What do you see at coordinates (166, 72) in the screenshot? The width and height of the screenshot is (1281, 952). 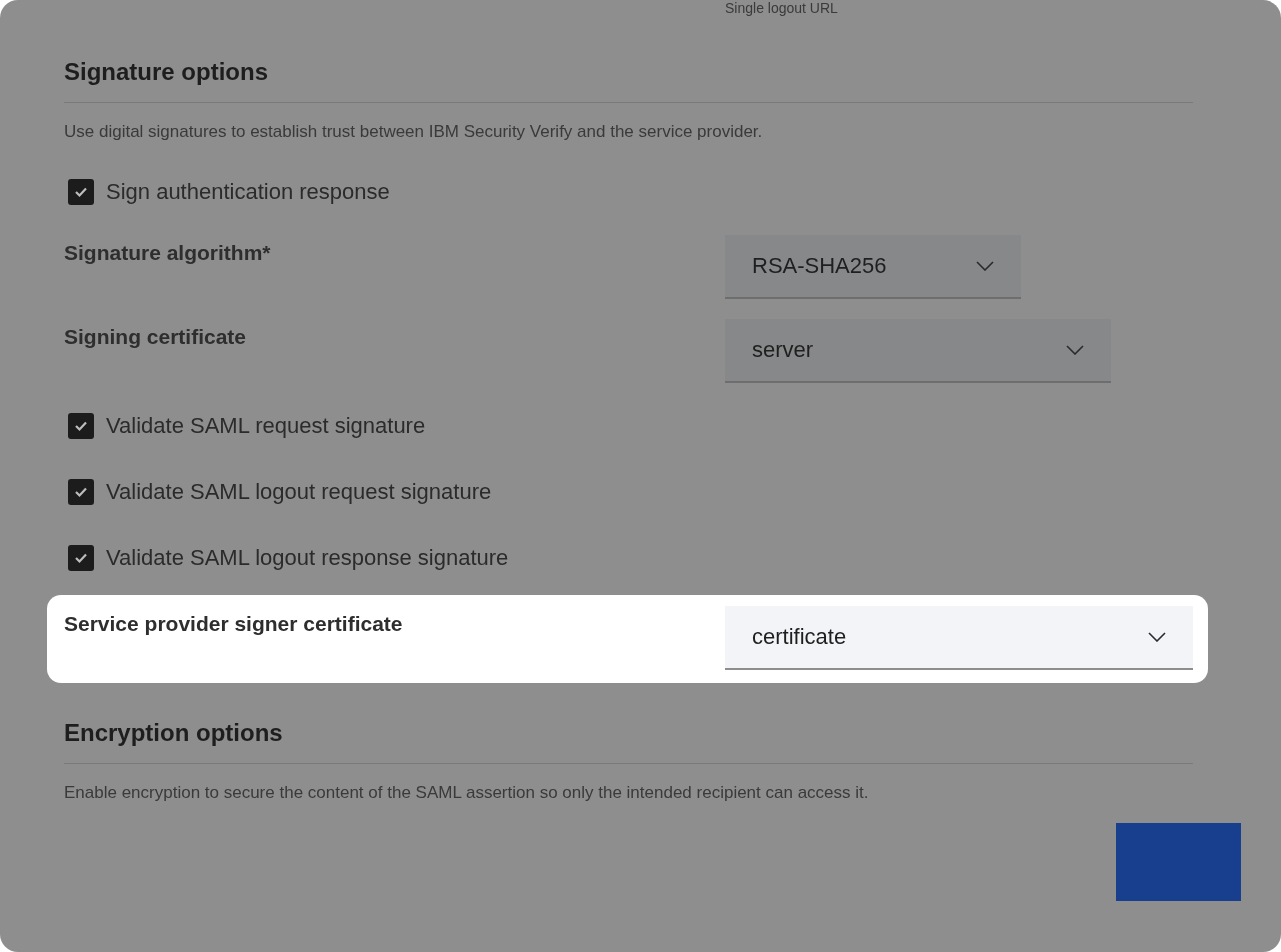 I see `section-heading: Signature options` at bounding box center [166, 72].